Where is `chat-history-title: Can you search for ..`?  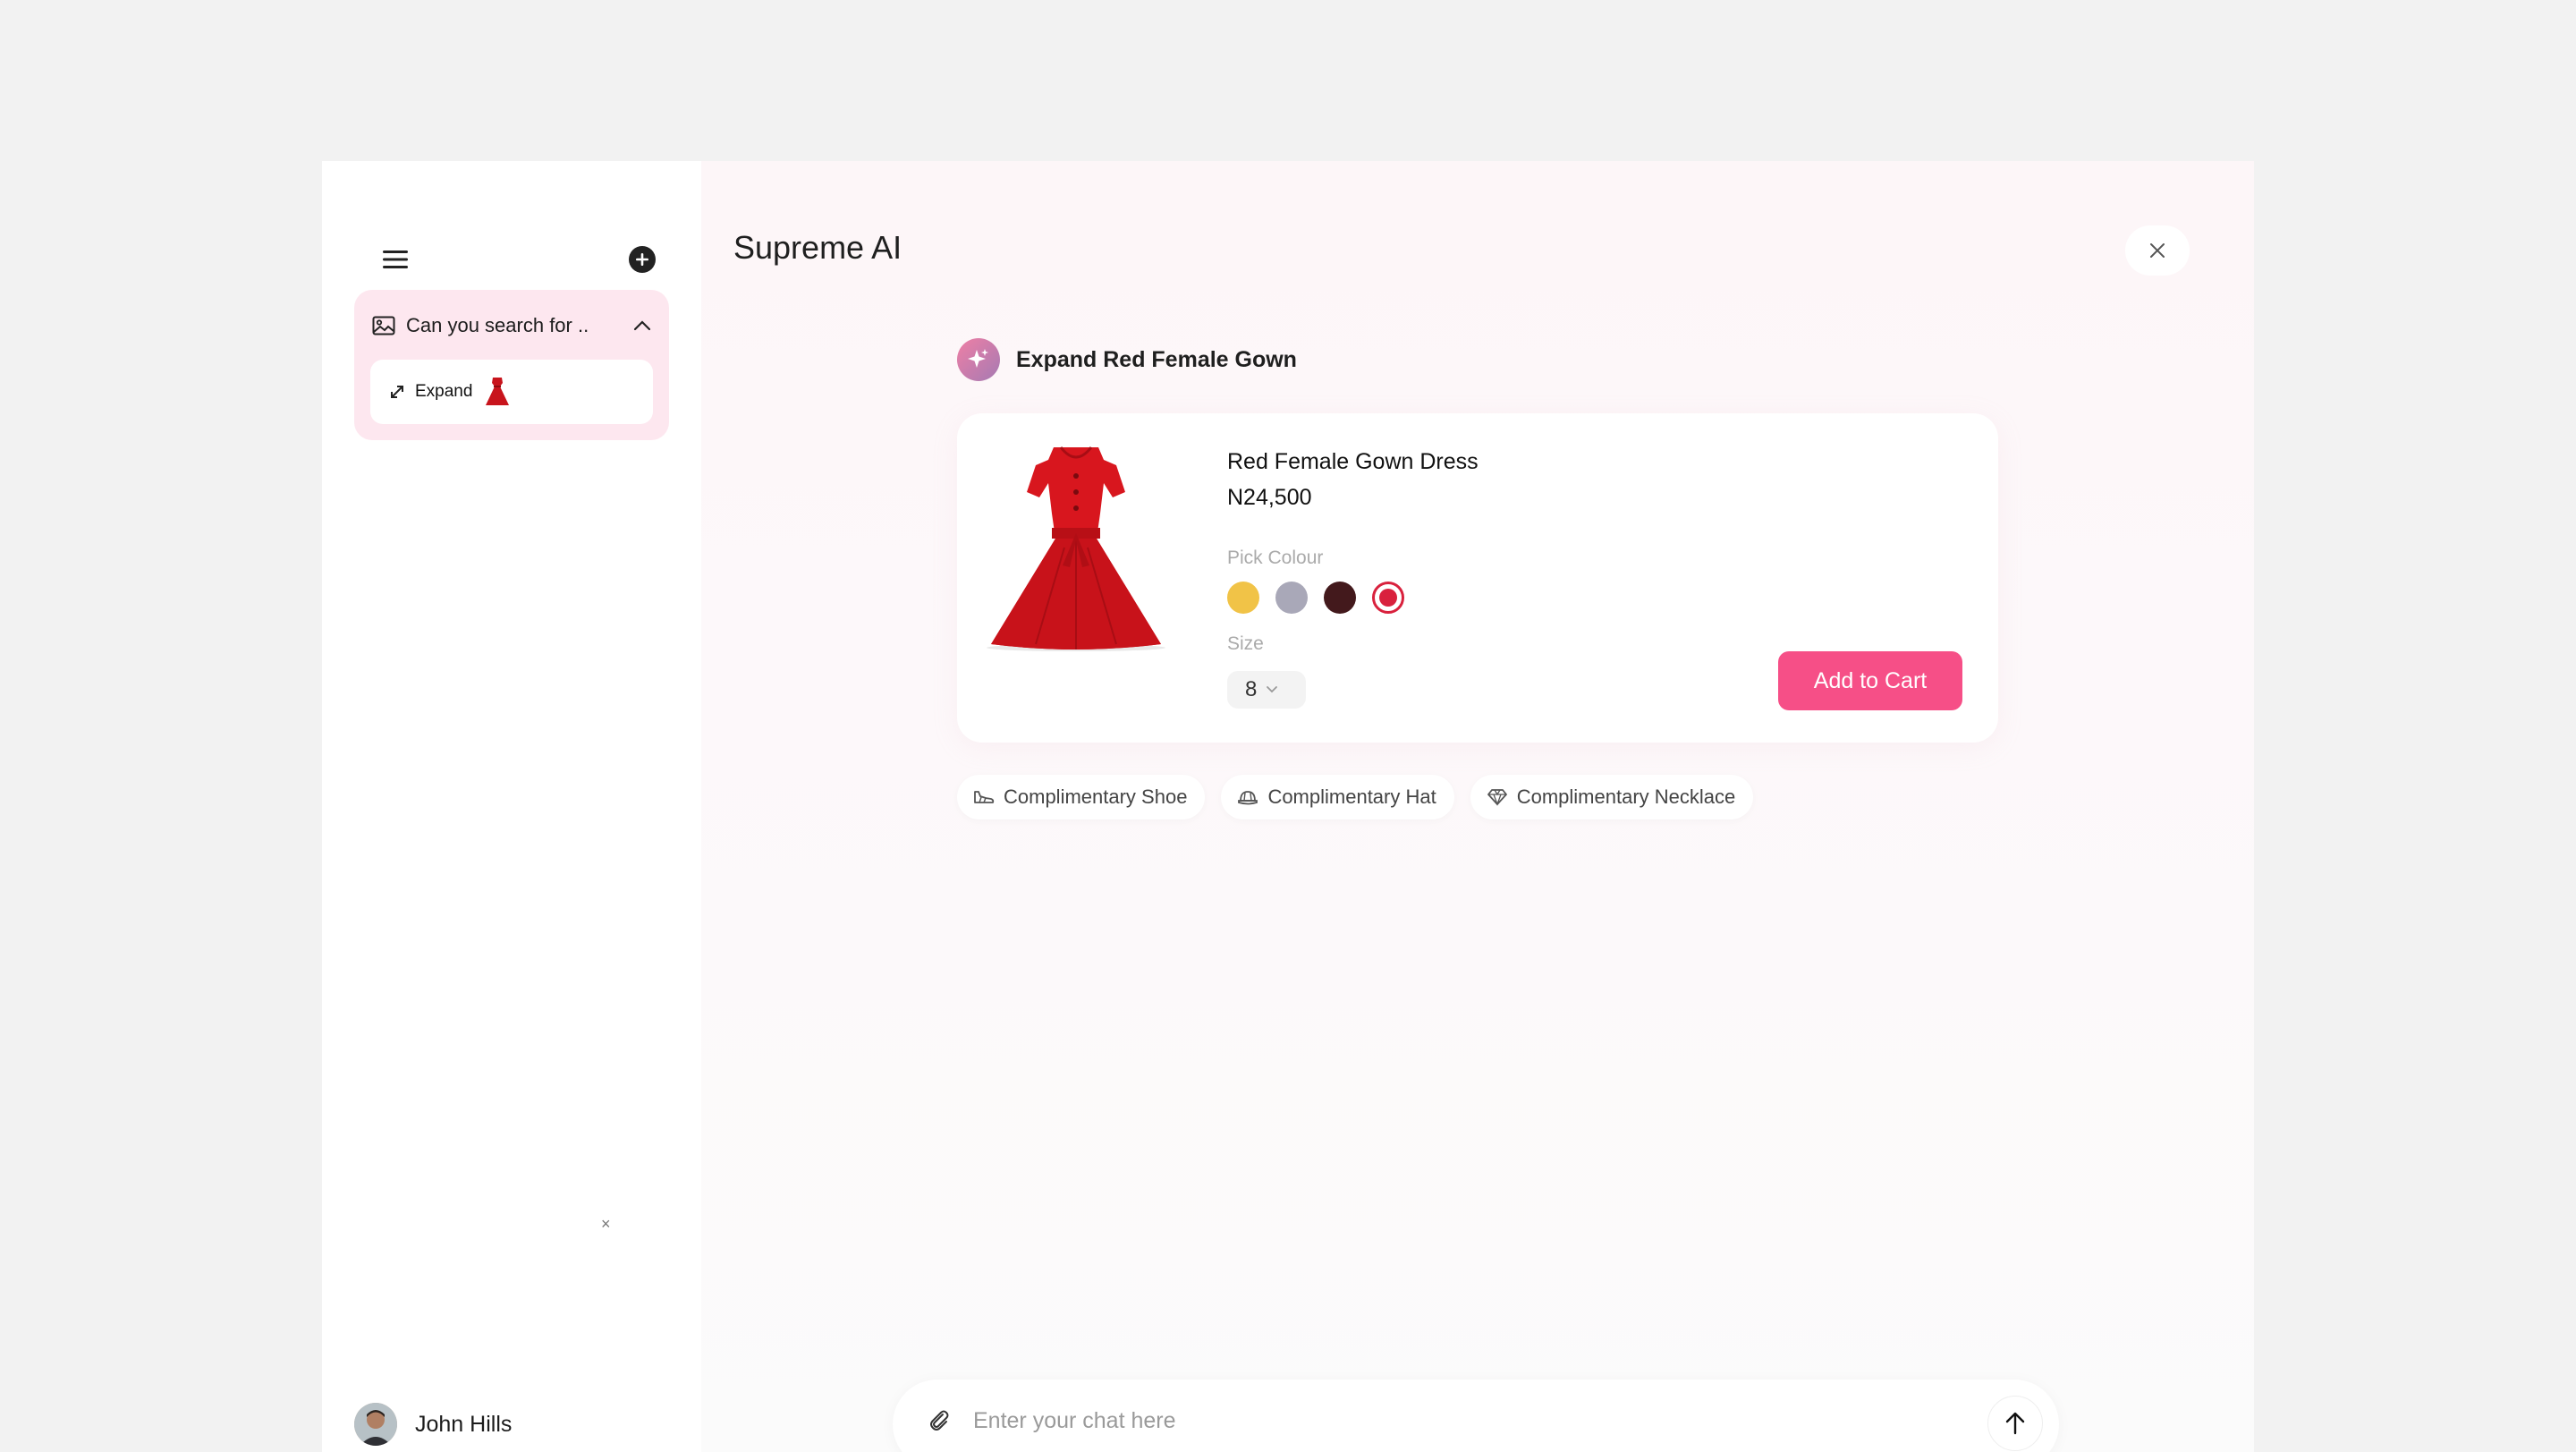 chat-history-title: Can you search for .. is located at coordinates (497, 325).